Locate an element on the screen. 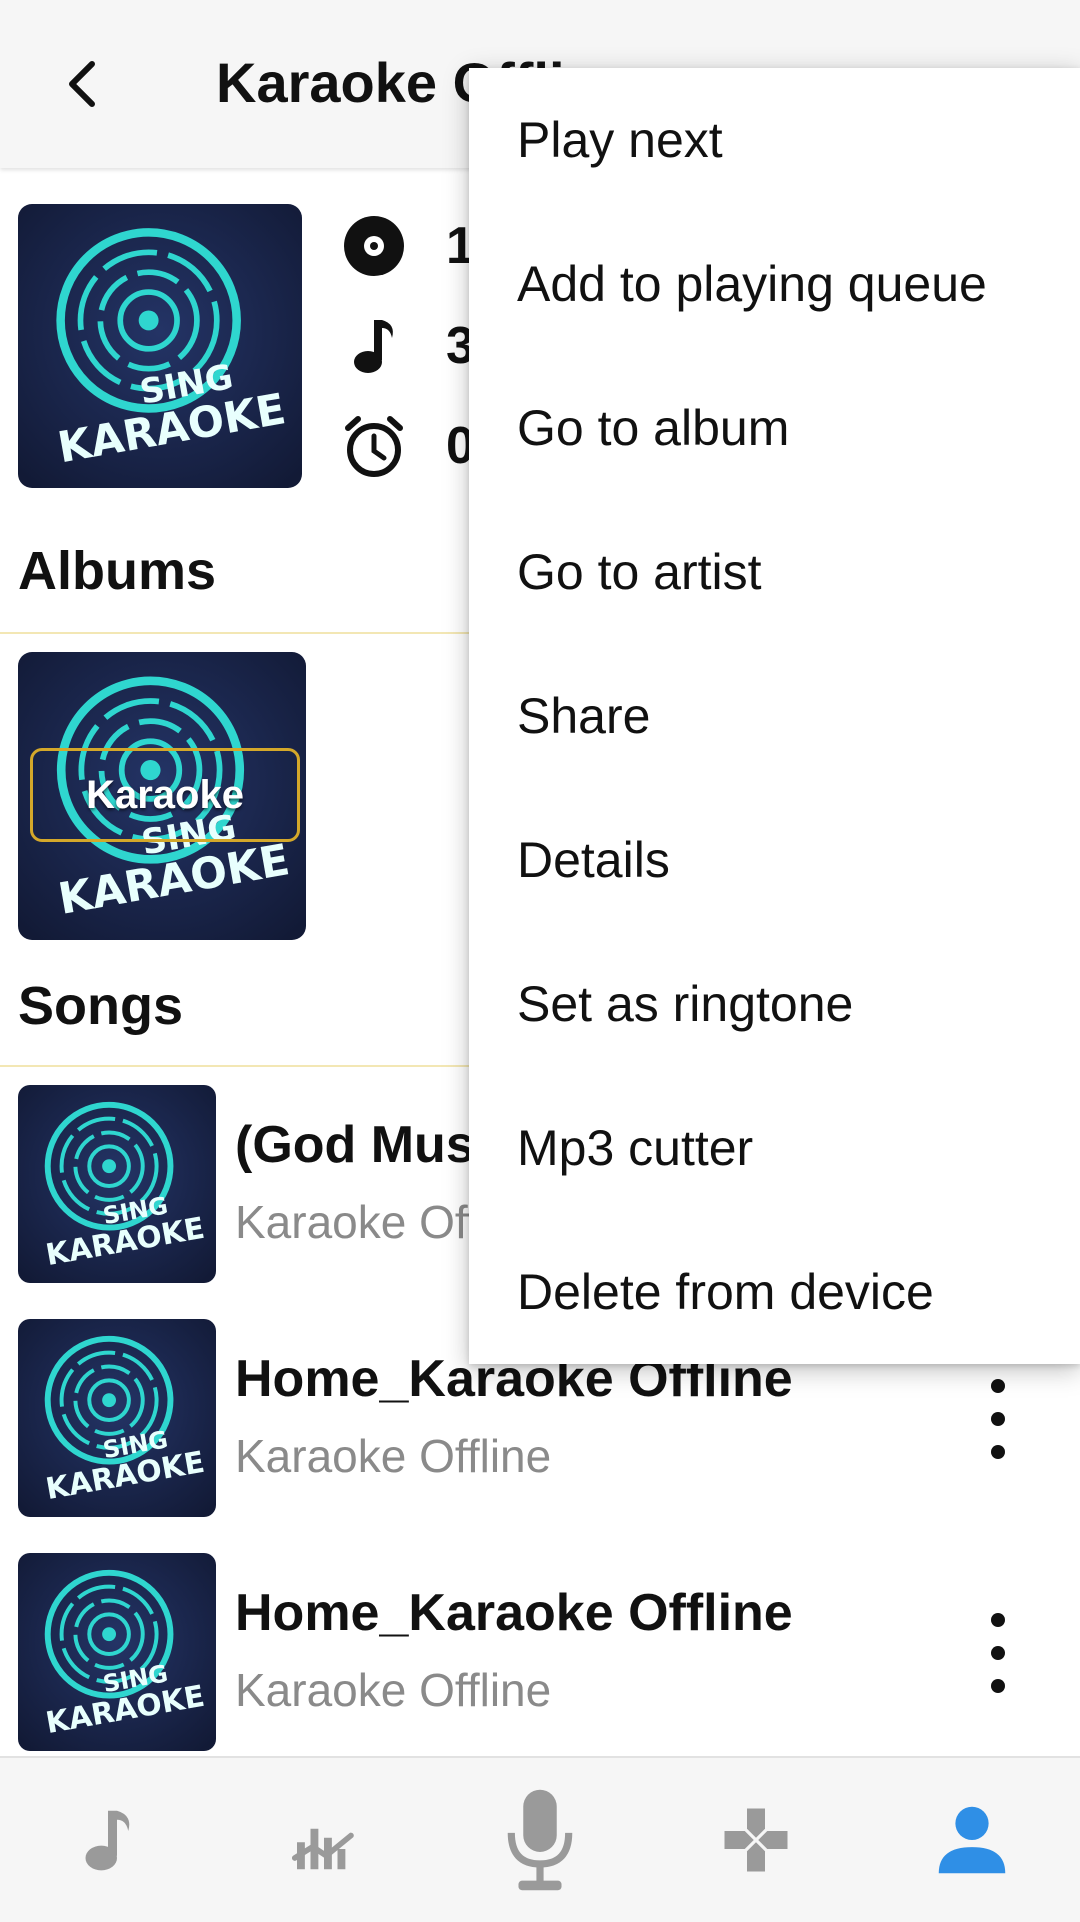  back-button is located at coordinates (84, 84).